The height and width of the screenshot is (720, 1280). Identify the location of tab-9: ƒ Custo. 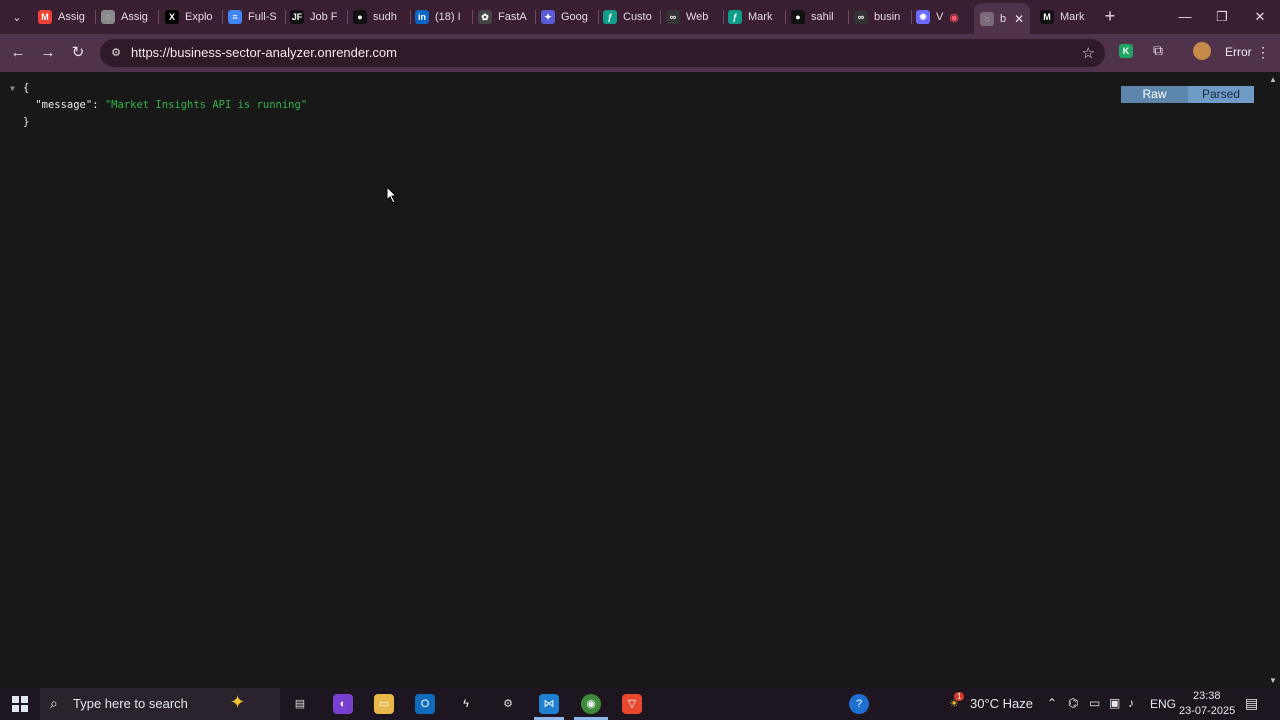
(632, 17).